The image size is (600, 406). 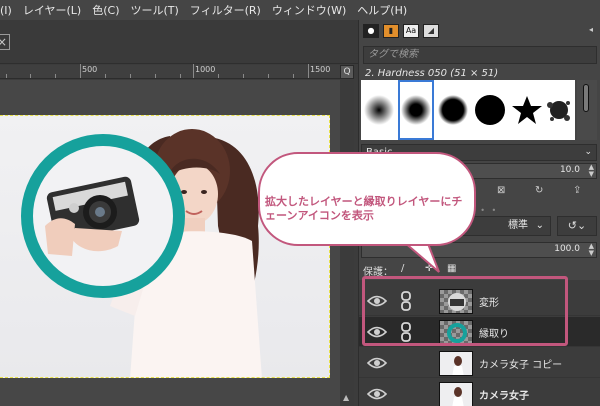 What do you see at coordinates (364, 208) in the screenshot?
I see `annotation-text: 拡大したレイヤーと縁取りレイヤーにチェーンアイコンを表示` at bounding box center [364, 208].